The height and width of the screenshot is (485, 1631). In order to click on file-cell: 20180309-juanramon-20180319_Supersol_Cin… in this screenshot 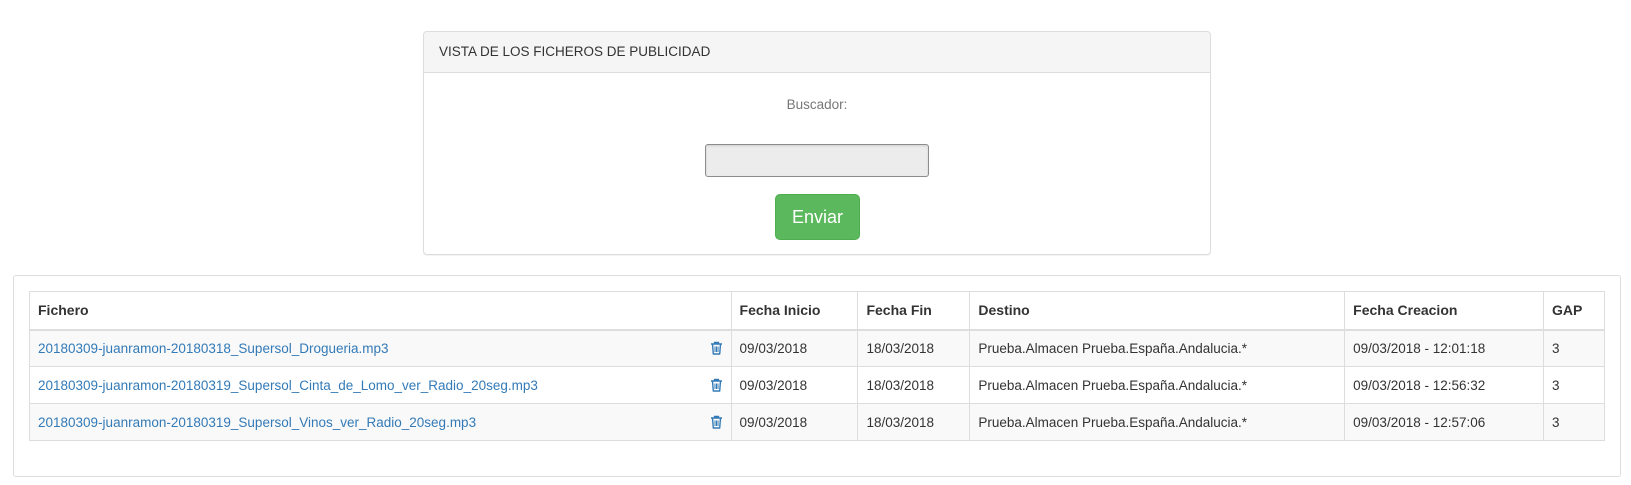, I will do `click(380, 385)`.